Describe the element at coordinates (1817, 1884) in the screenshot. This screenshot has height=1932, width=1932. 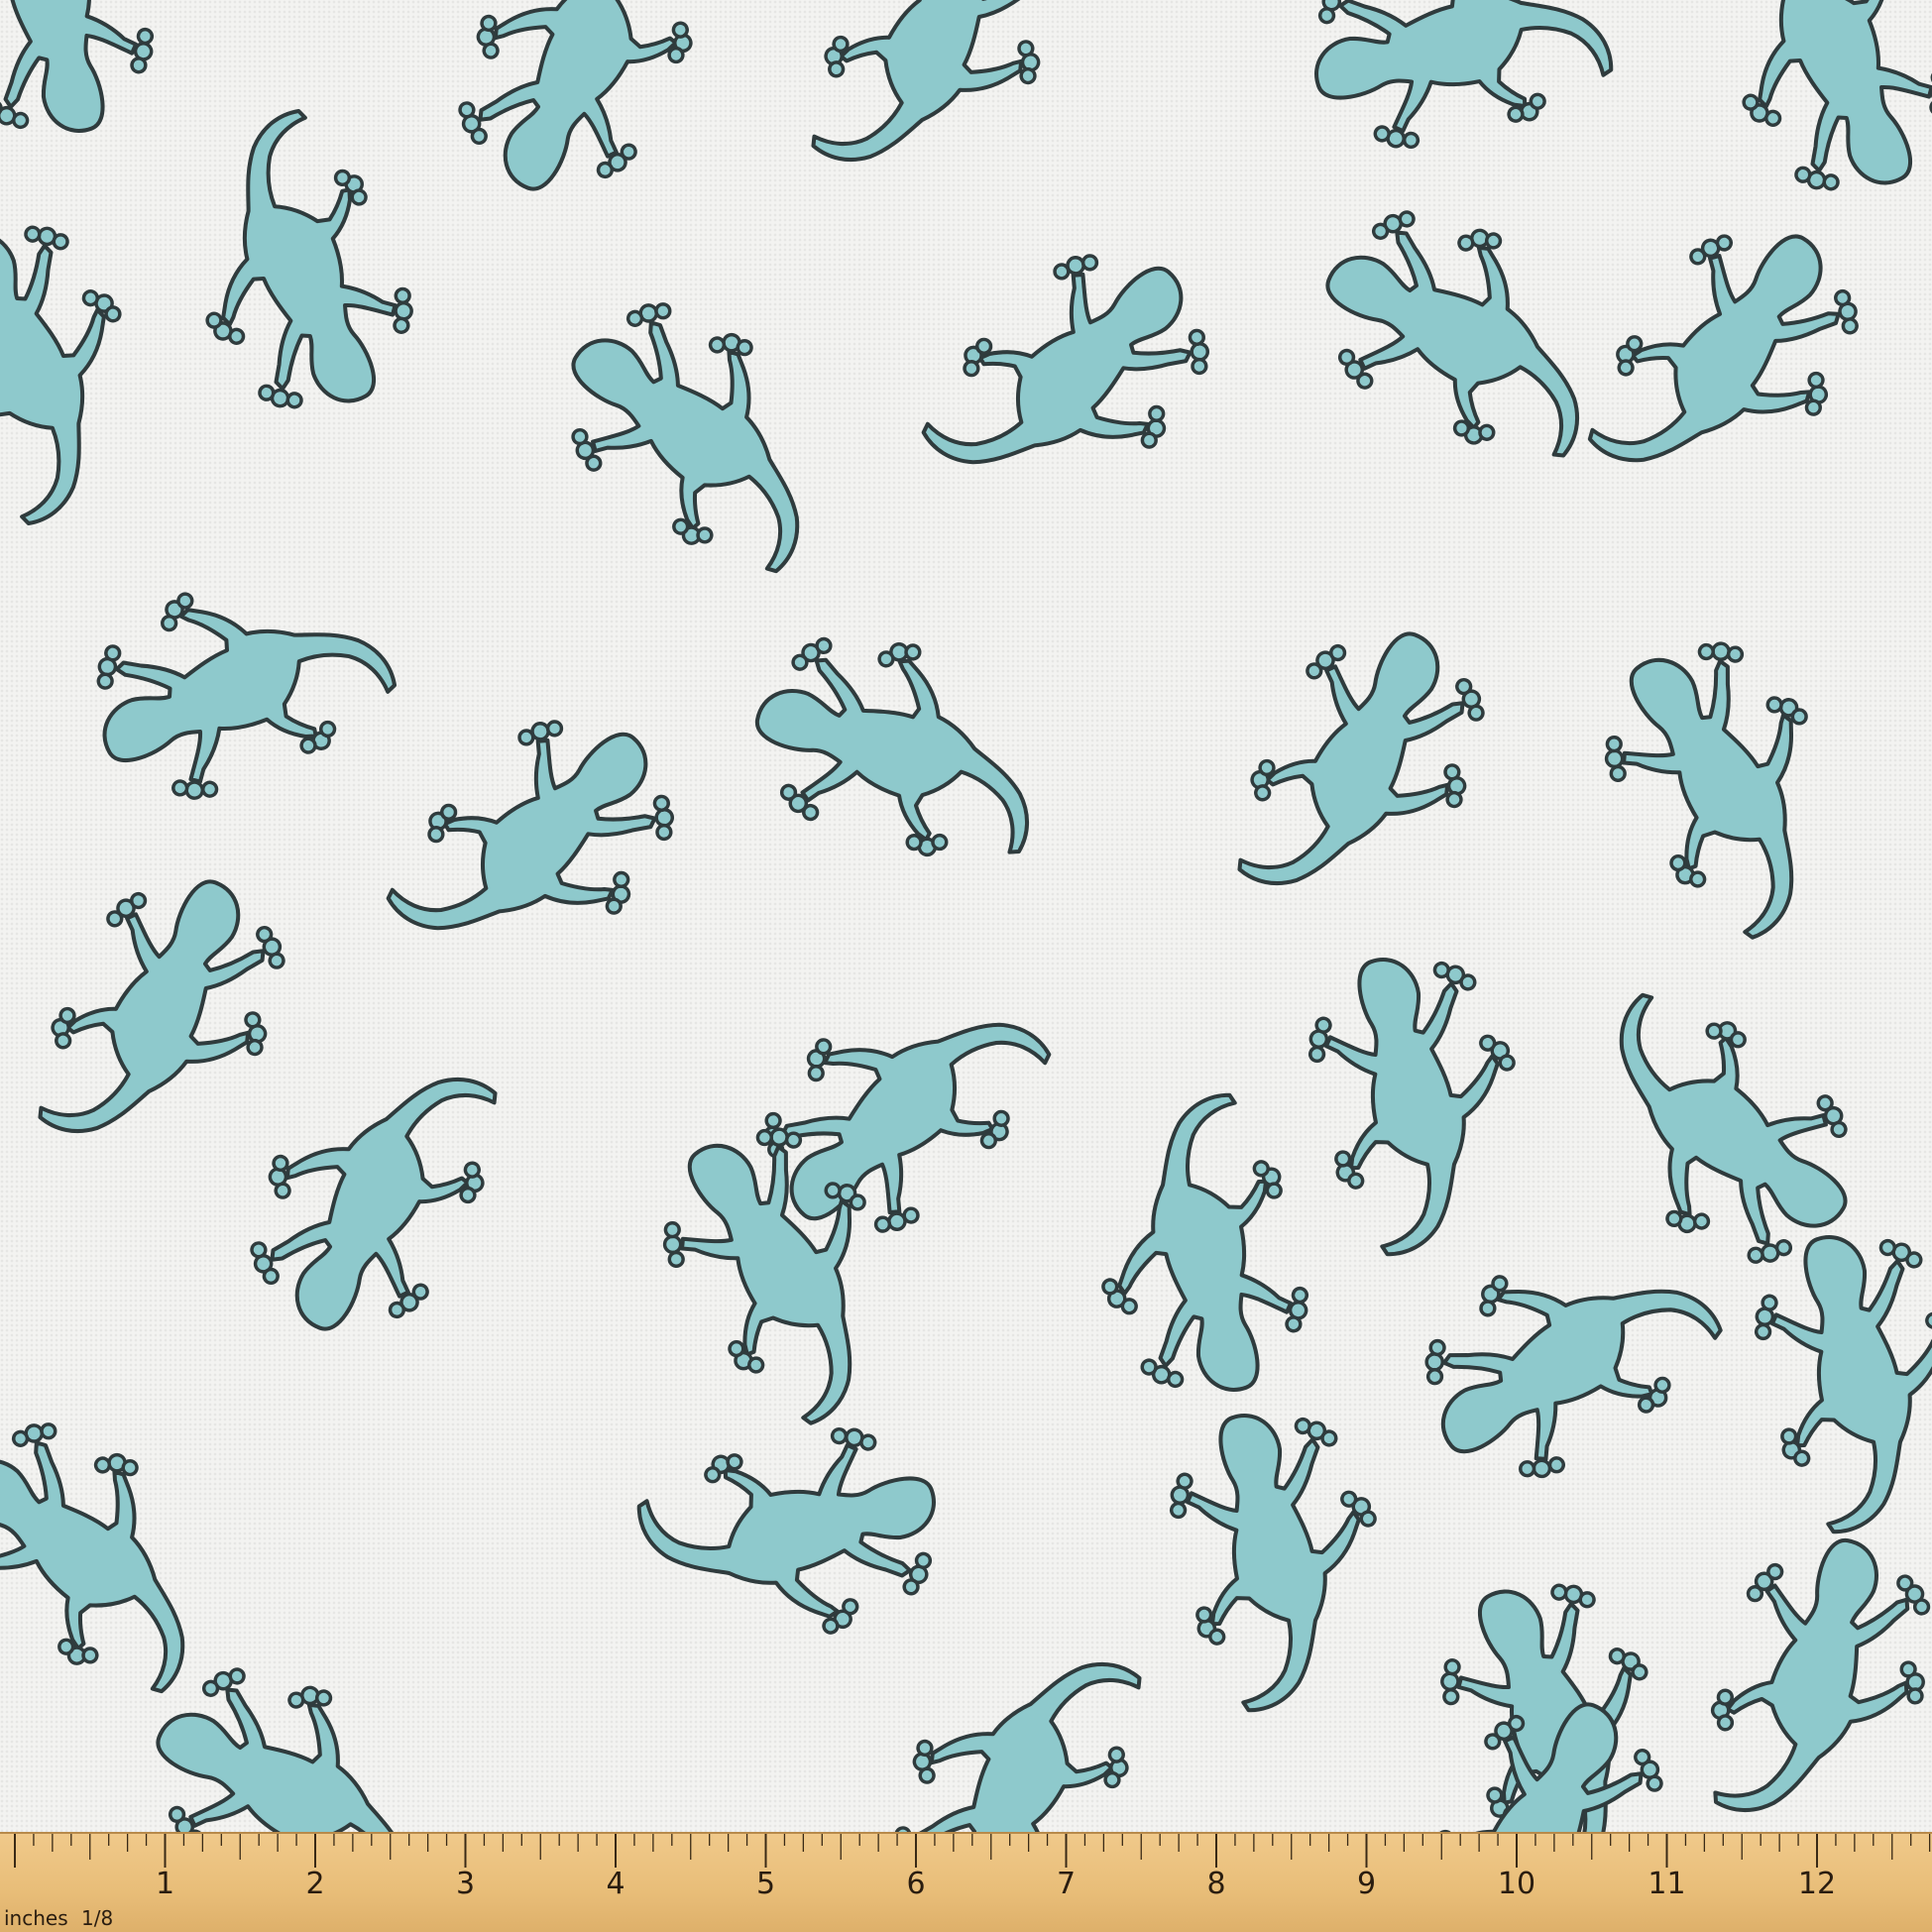
I see `ruler-number: 12` at that location.